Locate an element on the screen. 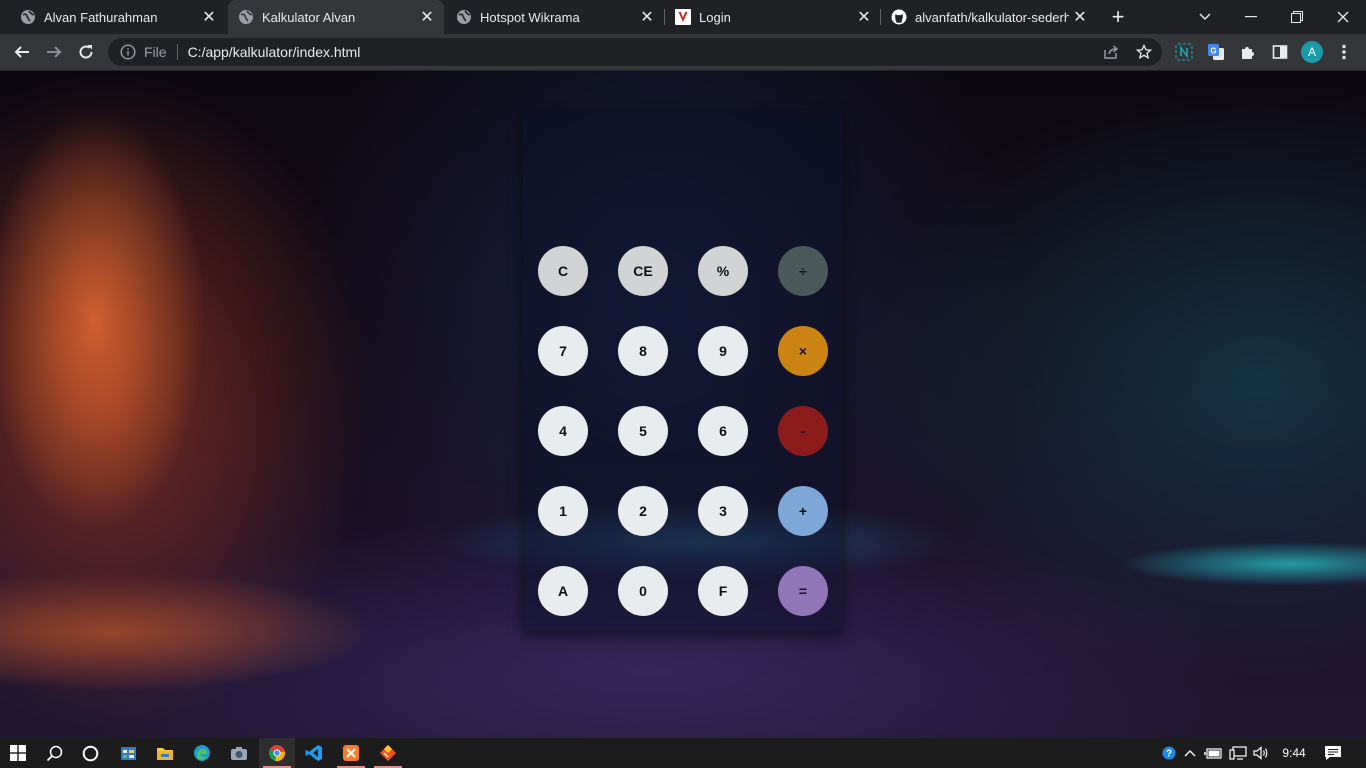  cortana-icon is located at coordinates (90, 753).